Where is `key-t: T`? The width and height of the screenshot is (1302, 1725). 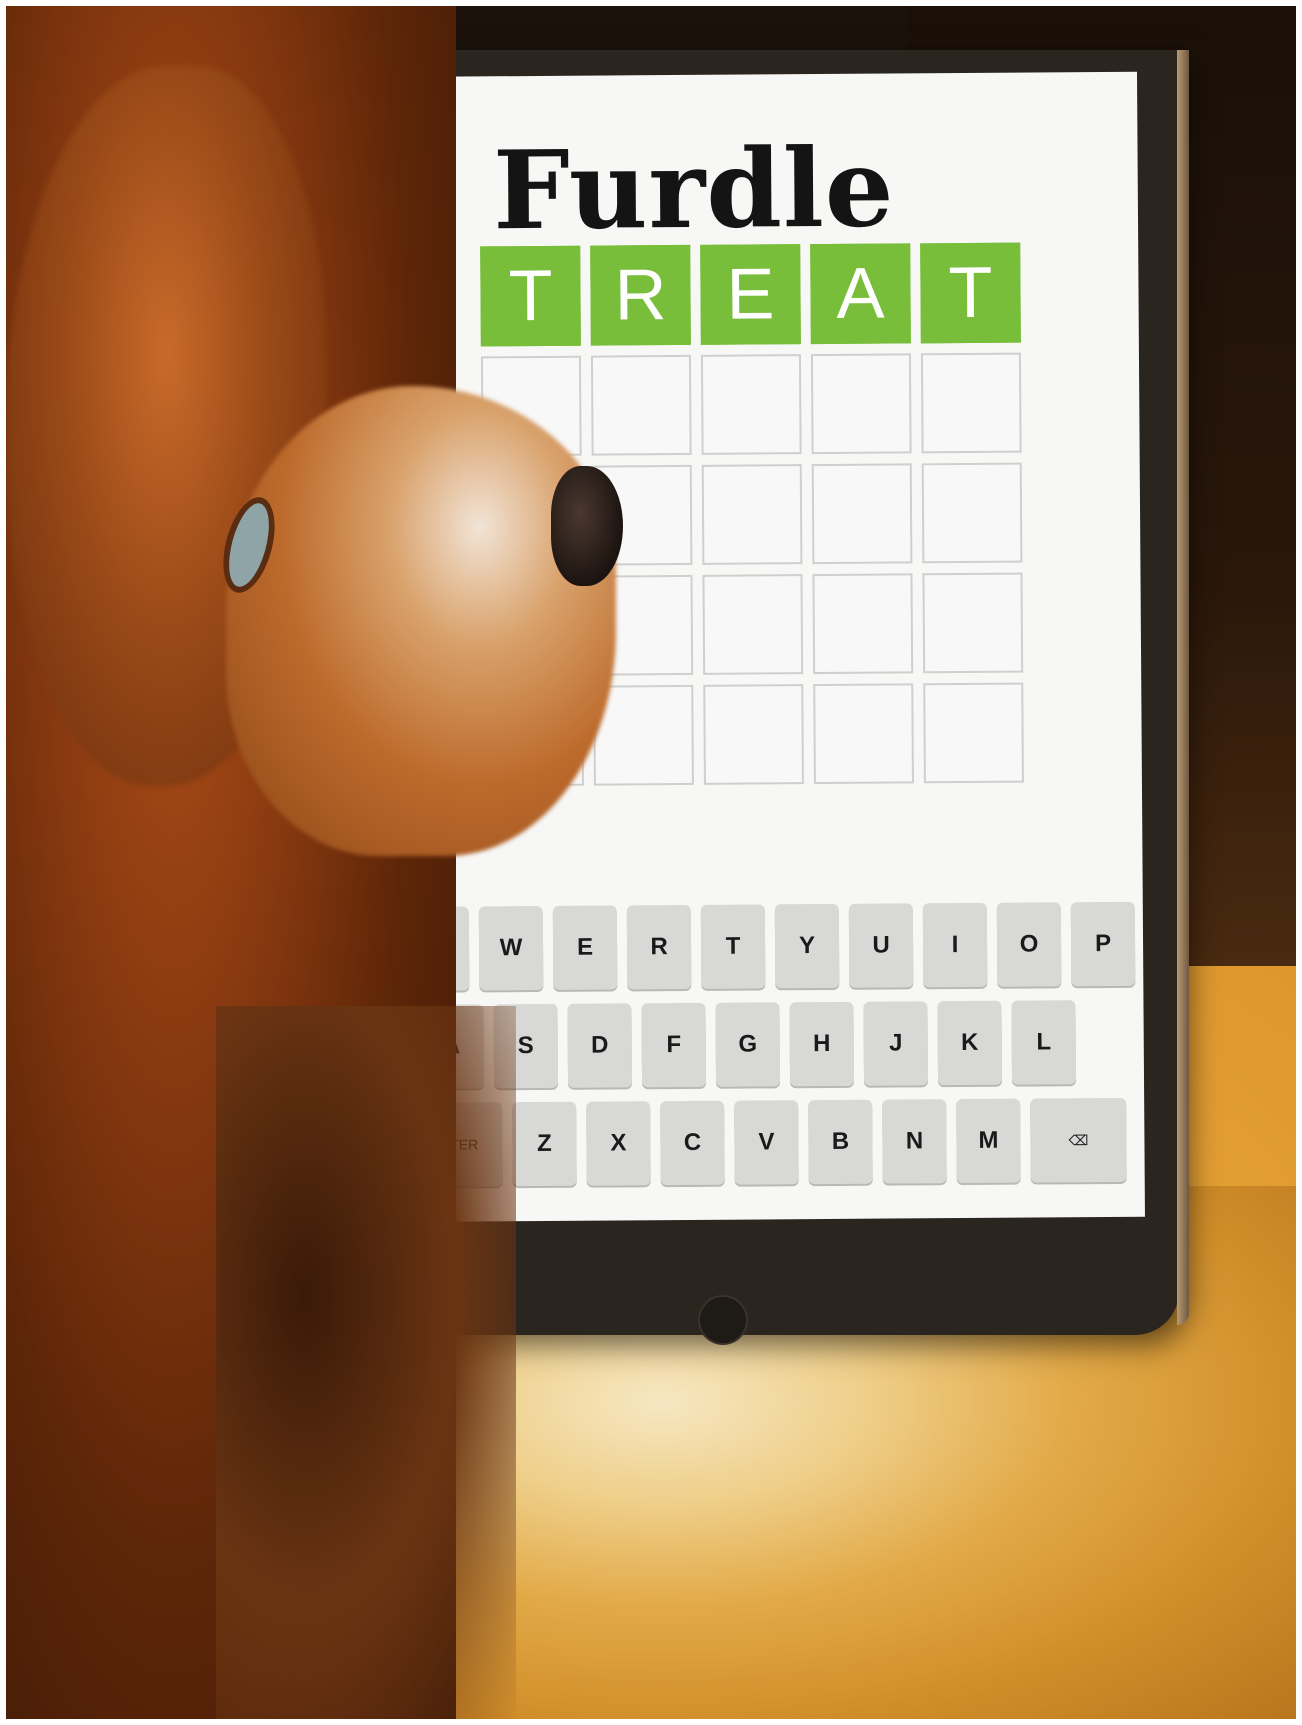 key-t: T is located at coordinates (733, 946).